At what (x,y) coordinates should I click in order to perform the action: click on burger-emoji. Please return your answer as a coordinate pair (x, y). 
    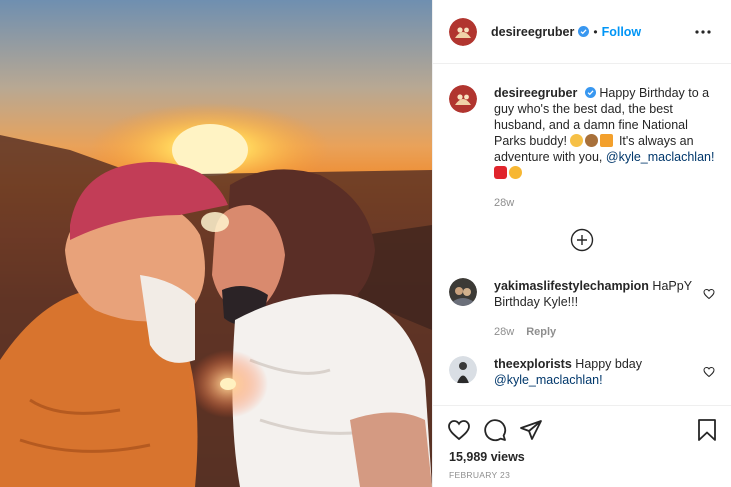
    Looking at the image, I should click on (592, 140).